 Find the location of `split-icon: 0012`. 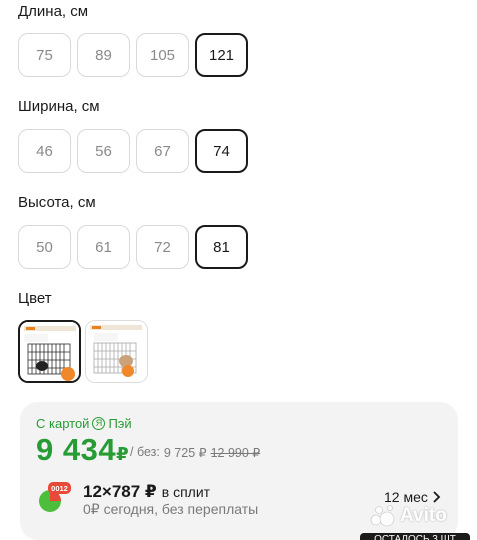

split-icon: 0012 is located at coordinates (55, 497).